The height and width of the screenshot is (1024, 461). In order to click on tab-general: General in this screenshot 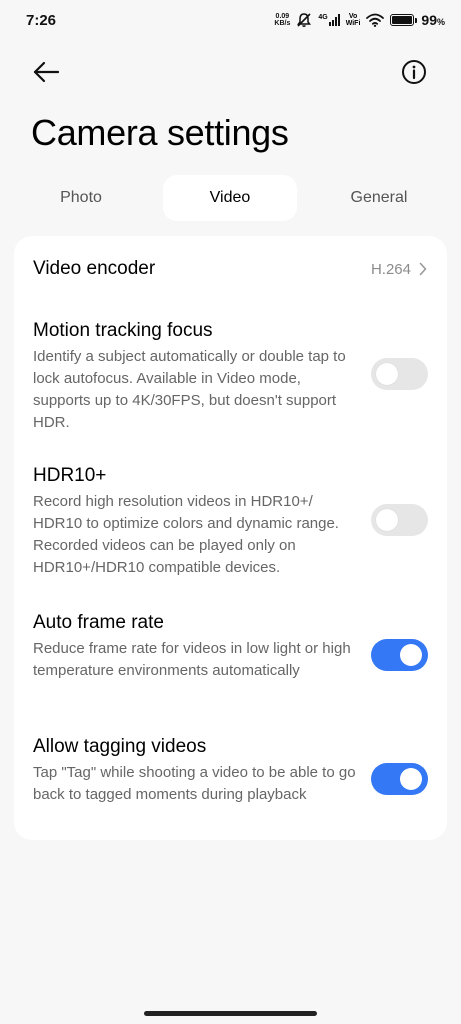, I will do `click(379, 198)`.